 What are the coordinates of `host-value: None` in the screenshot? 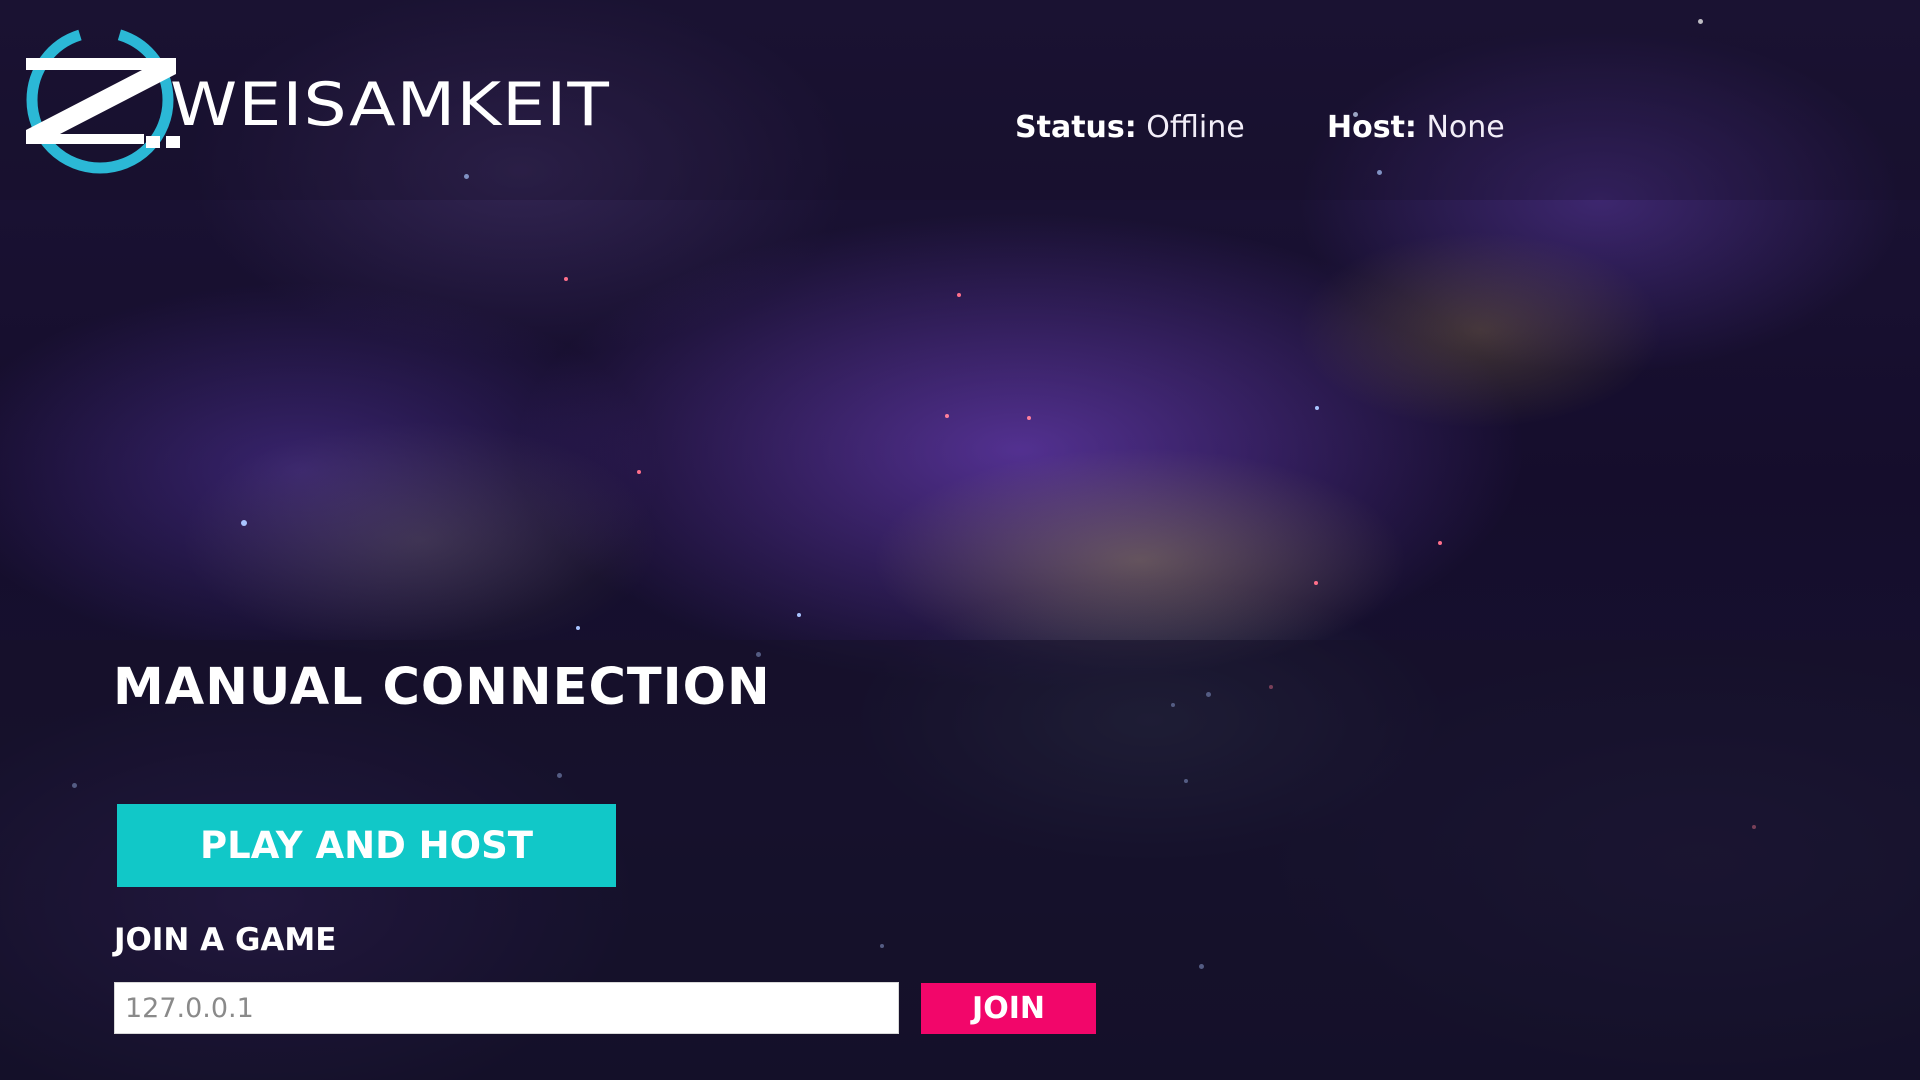 It's located at (1465, 127).